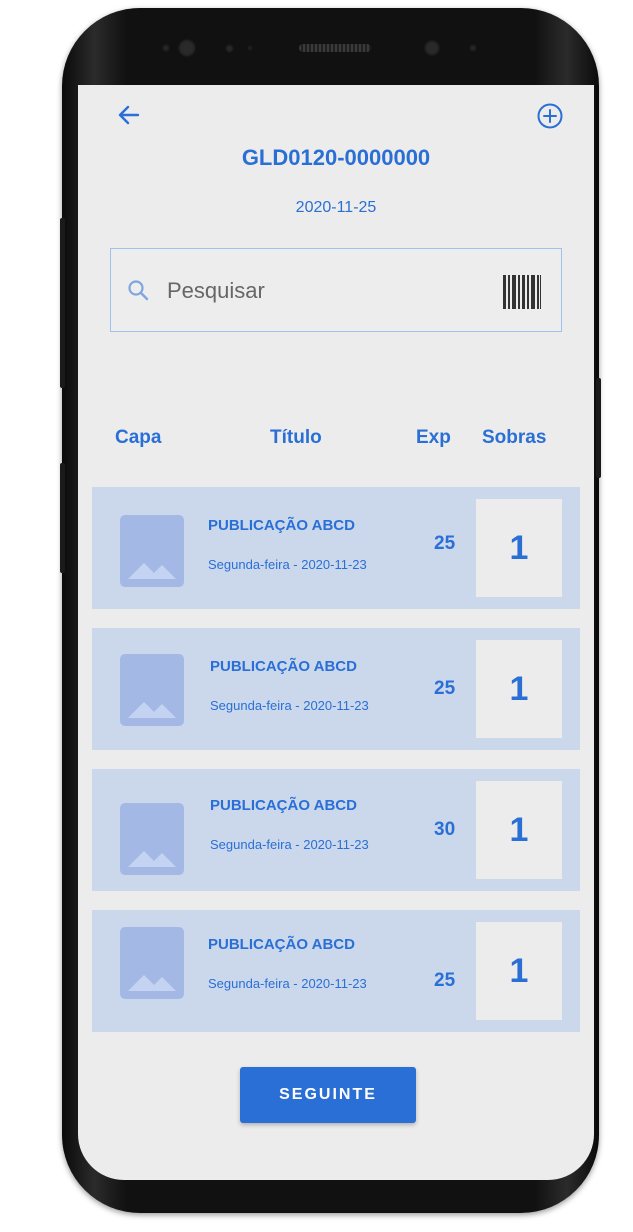  What do you see at coordinates (327, 291) in the screenshot?
I see `search-input` at bounding box center [327, 291].